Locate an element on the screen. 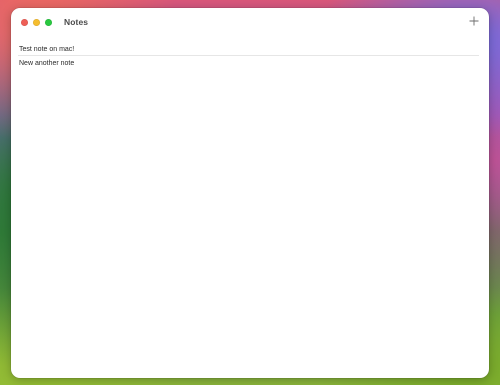 The image size is (500, 385). add-note-button is located at coordinates (474, 21).